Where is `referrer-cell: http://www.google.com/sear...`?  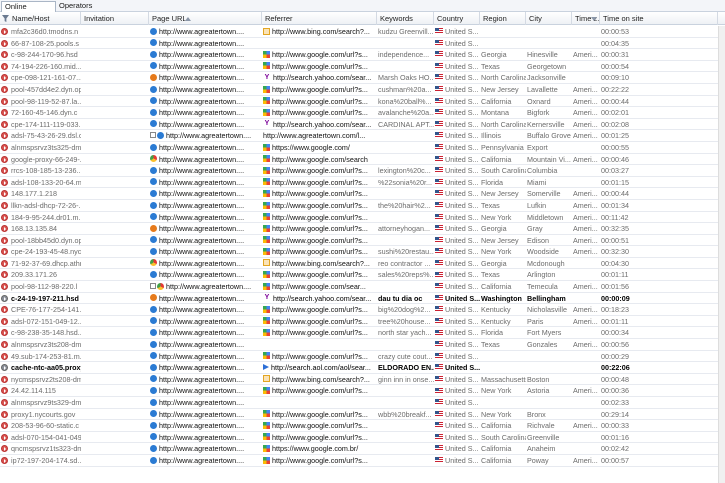
referrer-cell: http://www.google.com/sear... is located at coordinates (320, 287).